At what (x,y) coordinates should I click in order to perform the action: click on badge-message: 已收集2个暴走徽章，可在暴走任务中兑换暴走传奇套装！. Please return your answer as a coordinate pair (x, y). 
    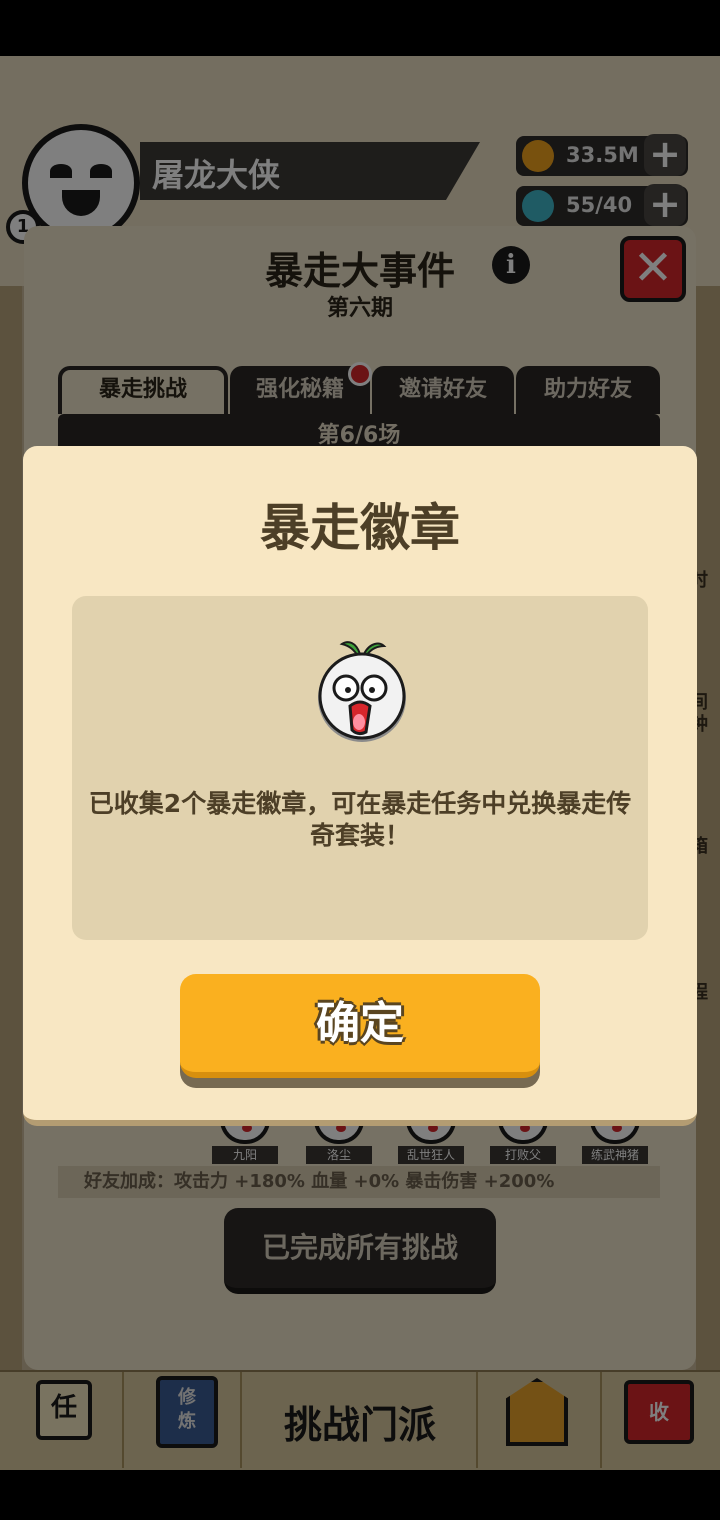
    Looking at the image, I should click on (360, 819).